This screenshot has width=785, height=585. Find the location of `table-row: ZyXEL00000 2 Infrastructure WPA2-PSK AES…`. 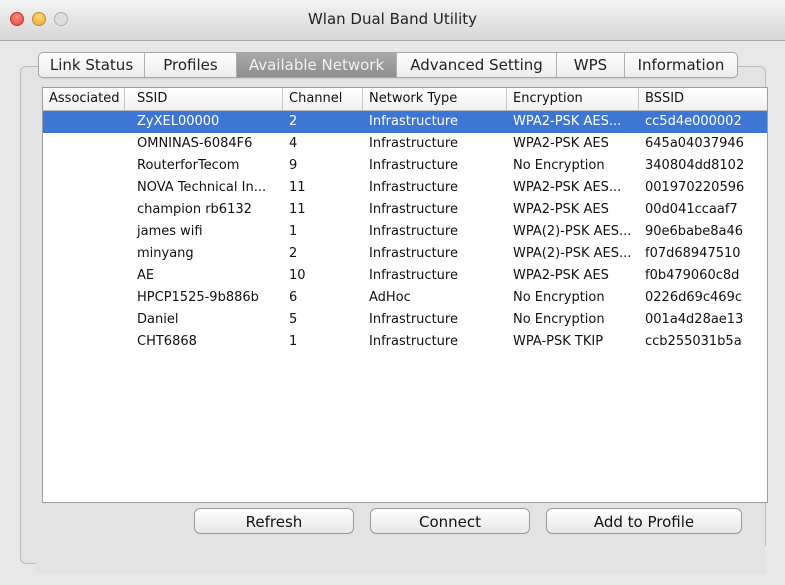

table-row: ZyXEL00000 2 Infrastructure WPA2-PSK AES… is located at coordinates (405, 122).